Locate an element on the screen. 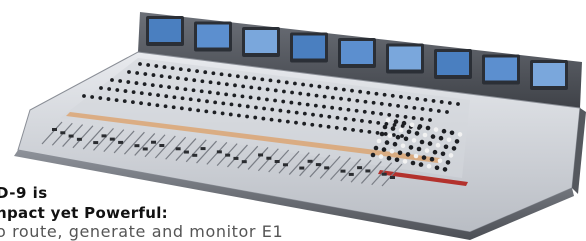  caption-line-3: o route, generate and monitor E1 is located at coordinates (142, 231).